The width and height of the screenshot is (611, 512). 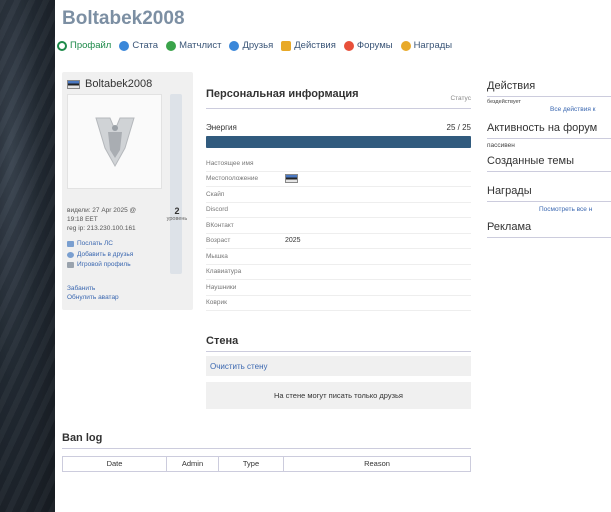 What do you see at coordinates (258, 45) in the screenshot?
I see `tab-label: Друзья` at bounding box center [258, 45].